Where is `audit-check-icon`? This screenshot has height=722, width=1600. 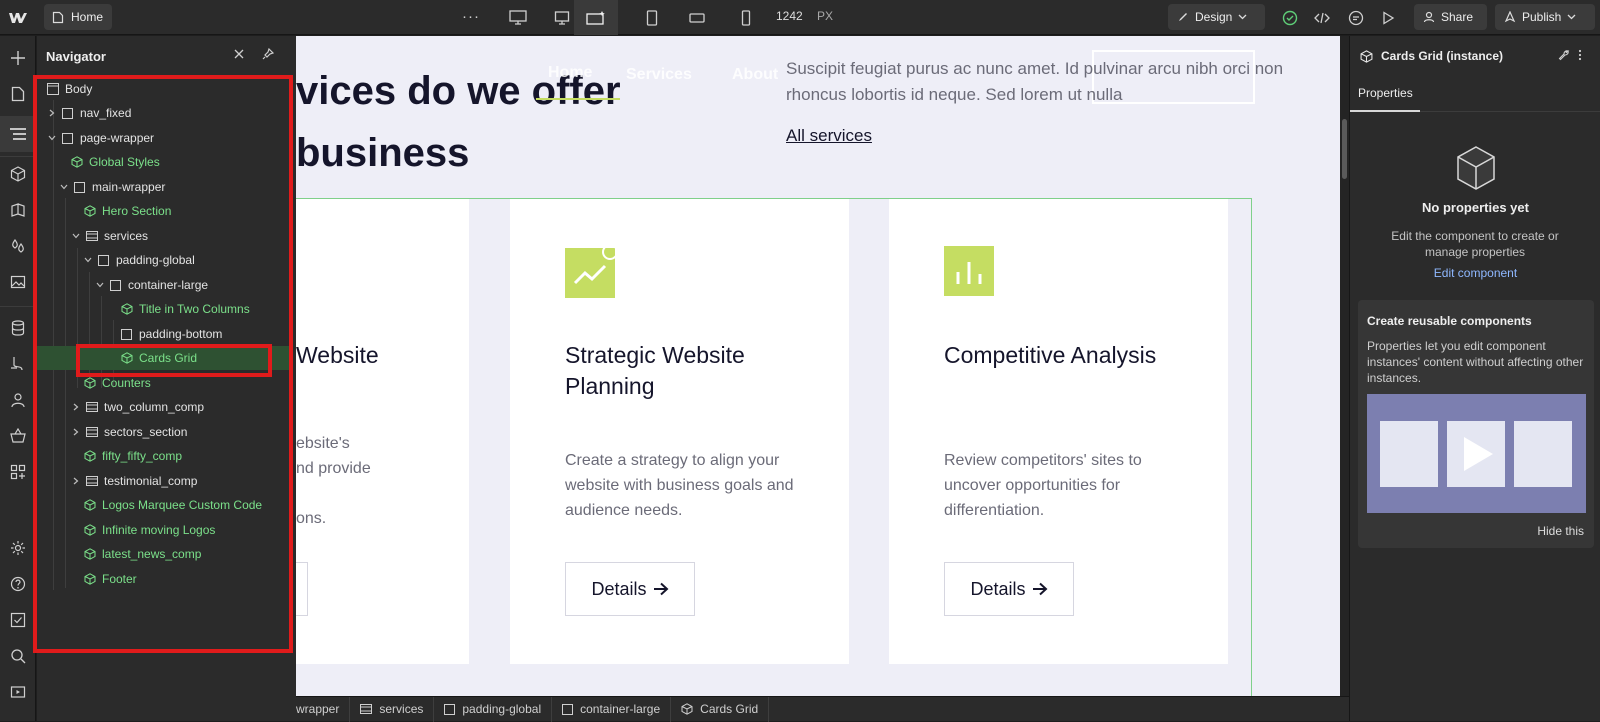
audit-check-icon is located at coordinates (1290, 18).